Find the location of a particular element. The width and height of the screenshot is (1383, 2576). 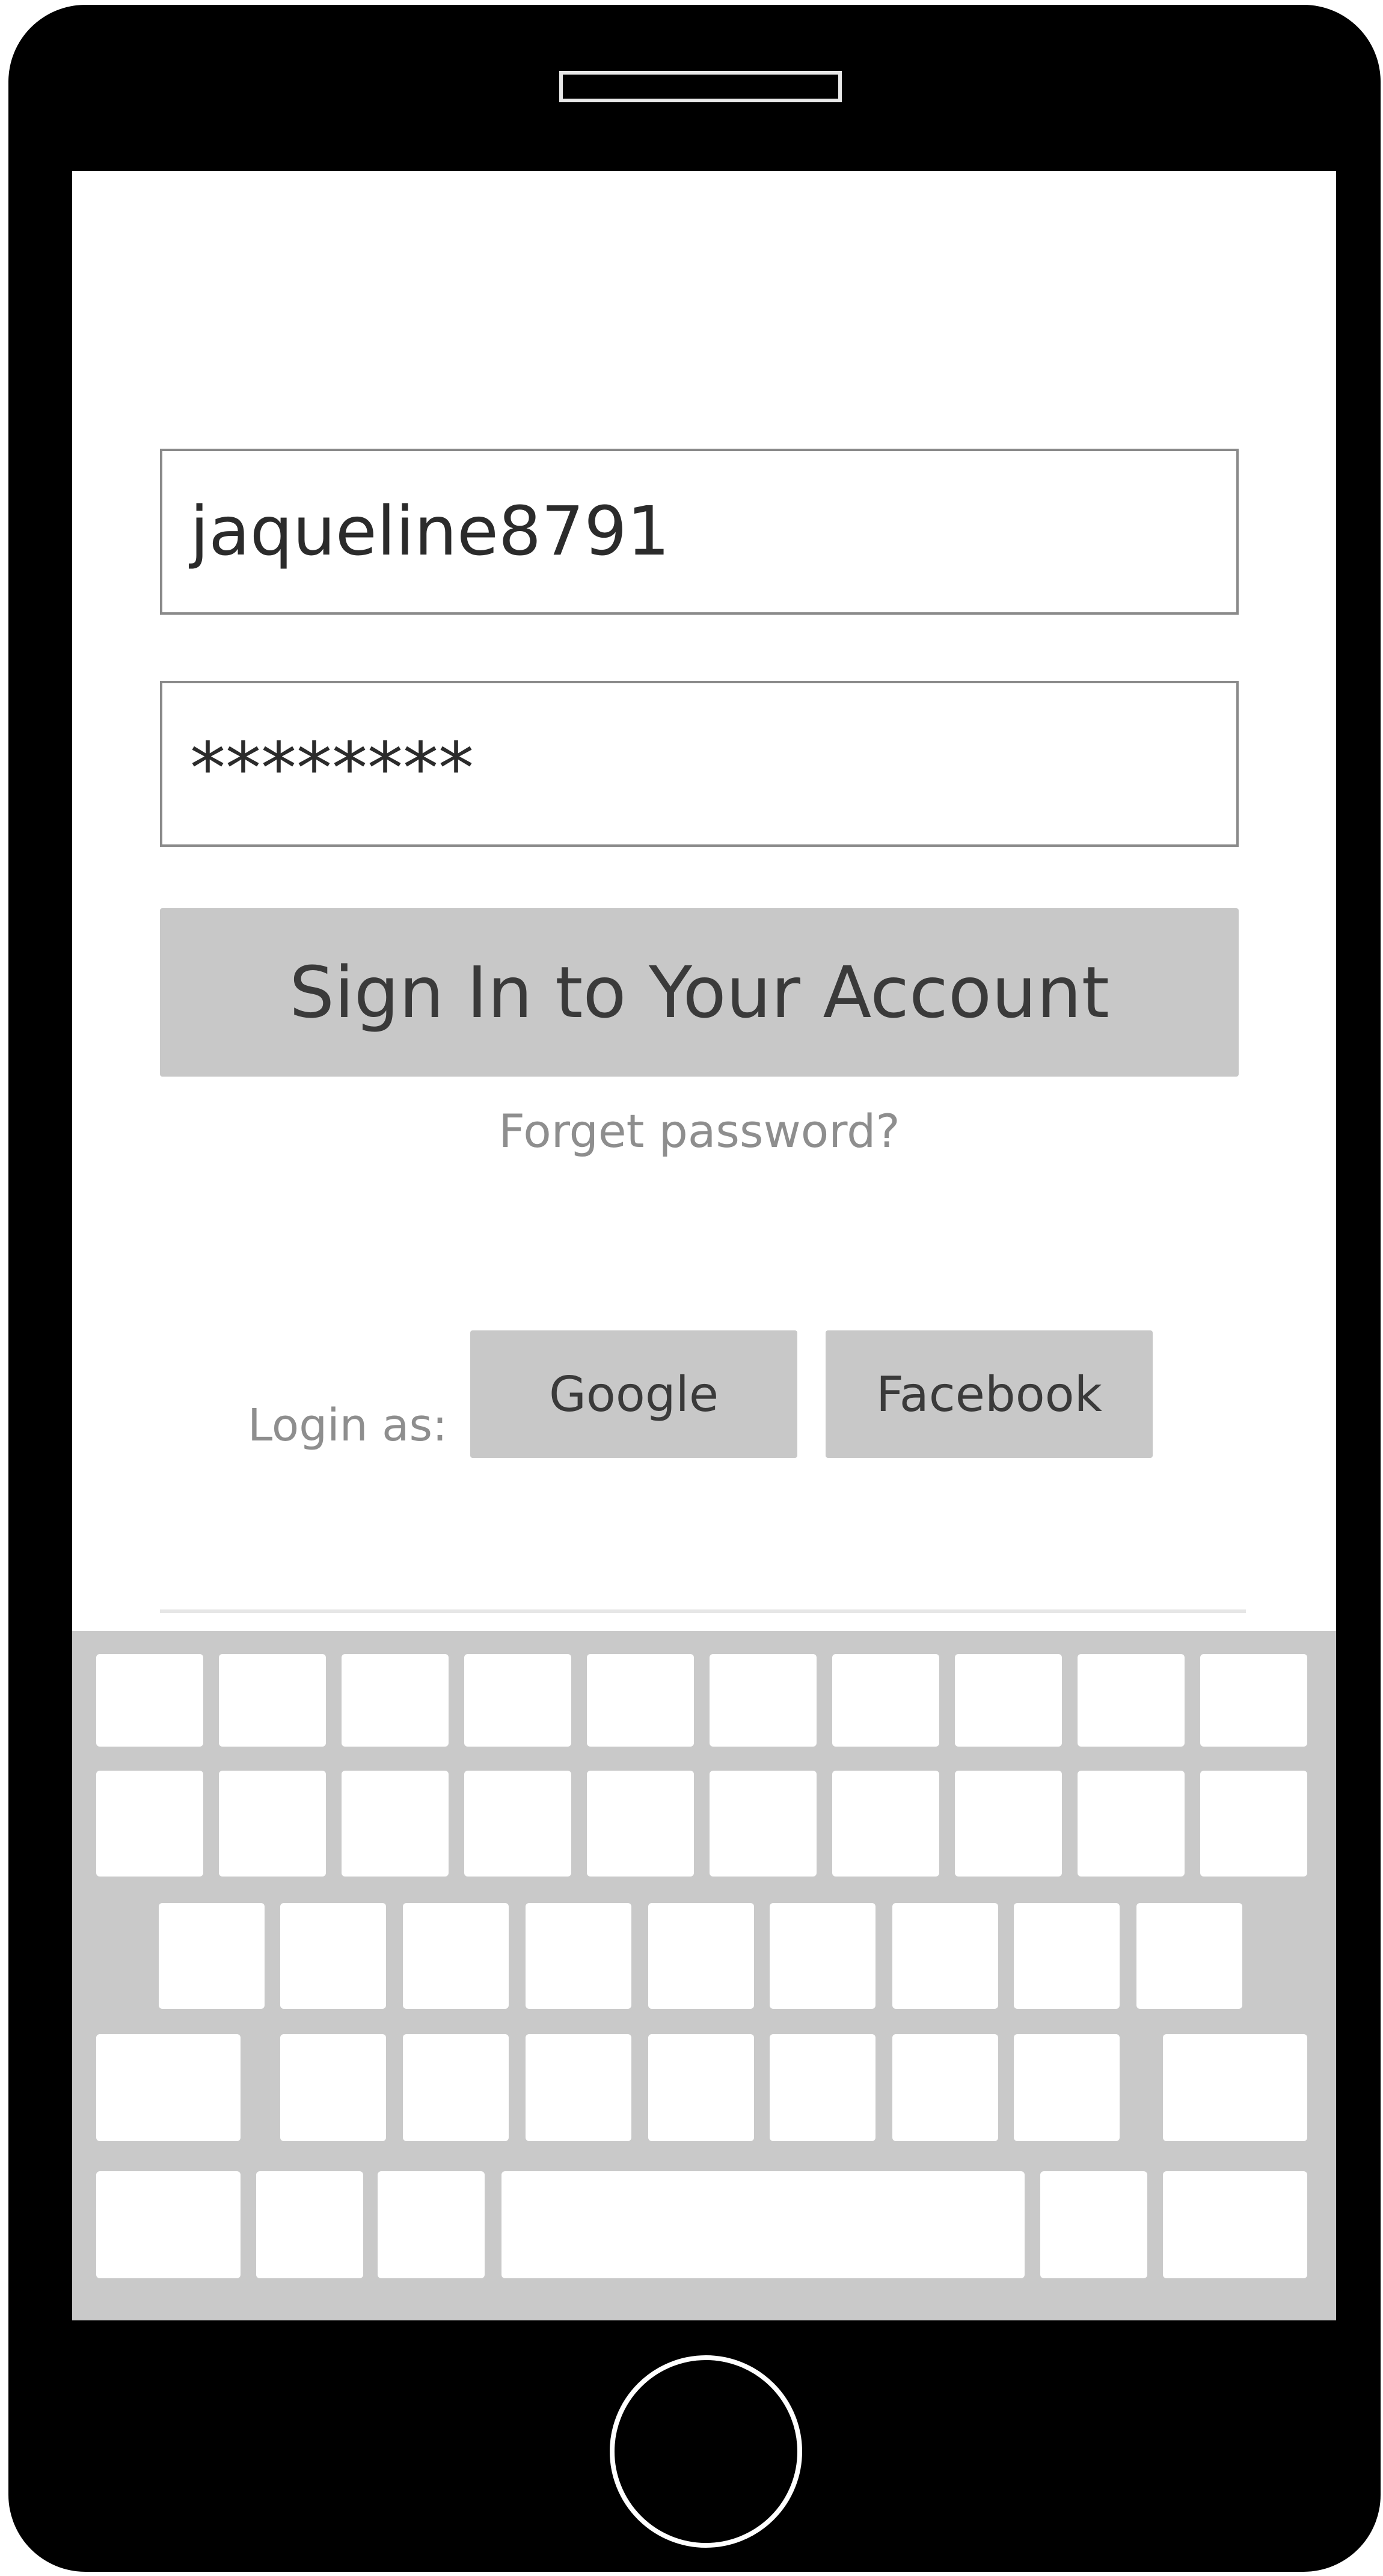

google-login-label: Google is located at coordinates (633, 1394).